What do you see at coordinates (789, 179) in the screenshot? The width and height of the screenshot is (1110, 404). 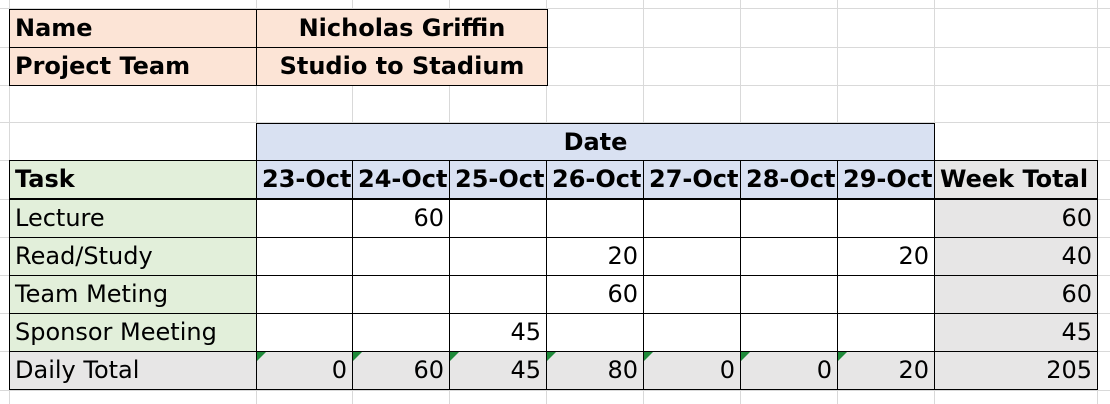 I see `date-column-header: 28-Oct` at bounding box center [789, 179].